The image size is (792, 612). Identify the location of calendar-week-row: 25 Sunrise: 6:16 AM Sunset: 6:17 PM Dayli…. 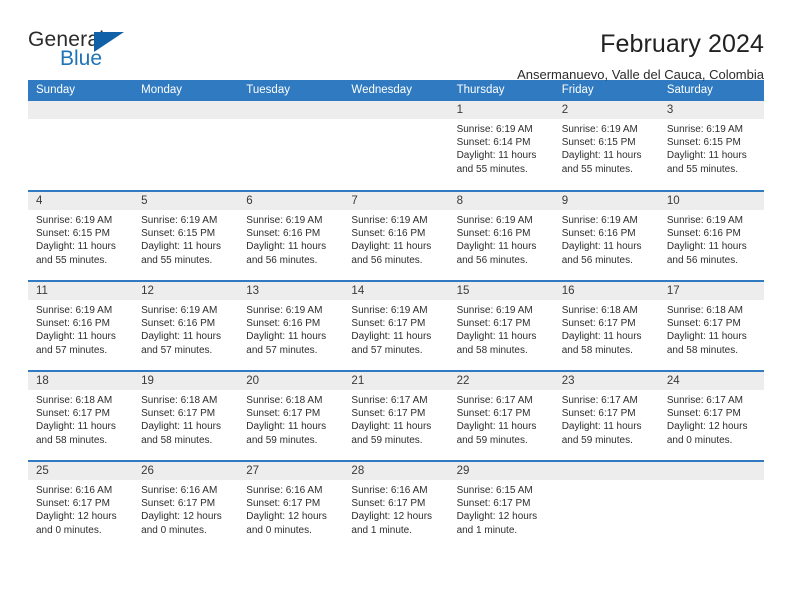
(396, 505).